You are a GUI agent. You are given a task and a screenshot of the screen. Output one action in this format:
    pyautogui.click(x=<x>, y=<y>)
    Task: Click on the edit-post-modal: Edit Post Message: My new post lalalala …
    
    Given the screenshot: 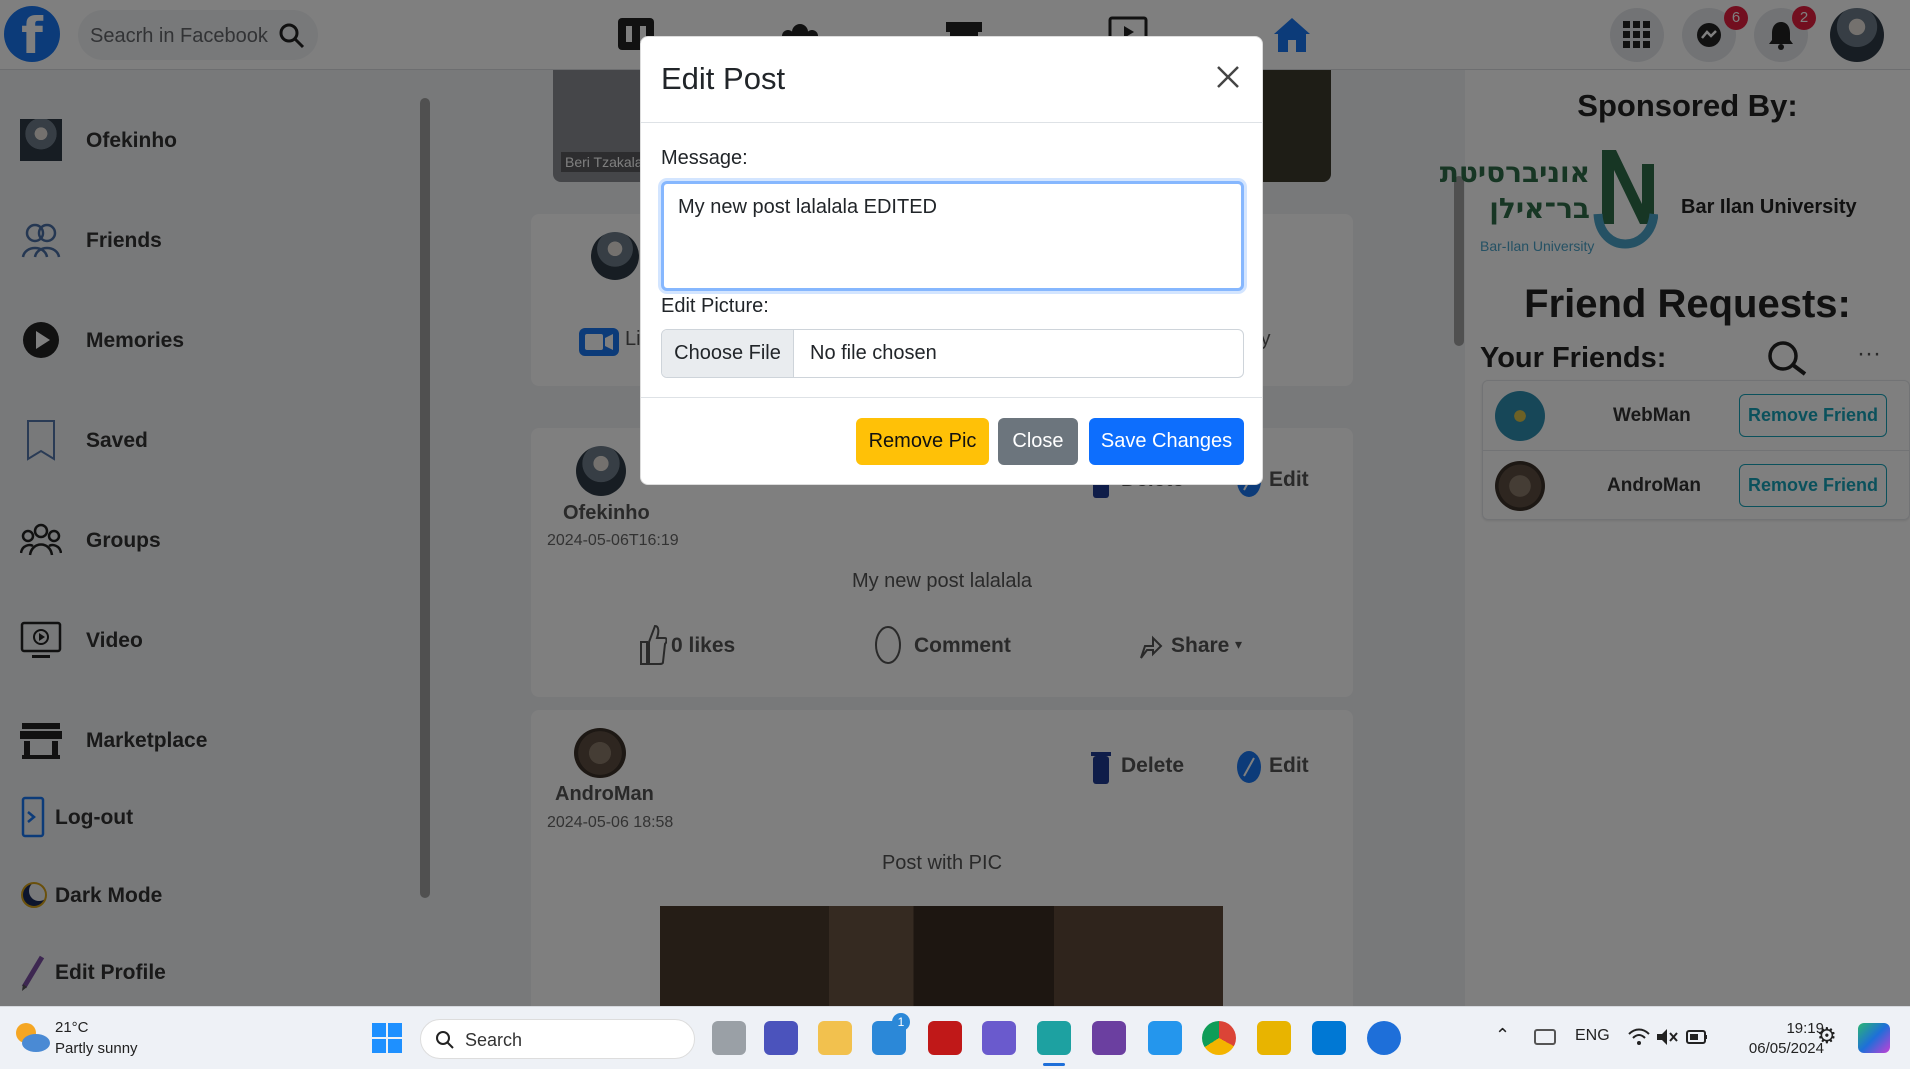 What is the action you would take?
    pyautogui.click(x=951, y=260)
    